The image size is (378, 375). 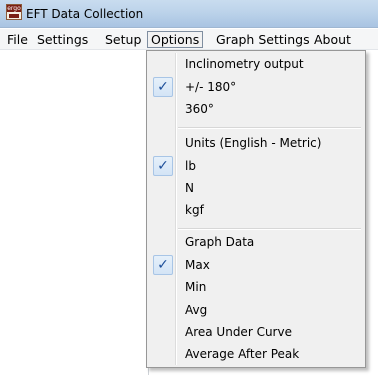 What do you see at coordinates (256, 109) in the screenshot?
I see `menu-item-360: 360°` at bounding box center [256, 109].